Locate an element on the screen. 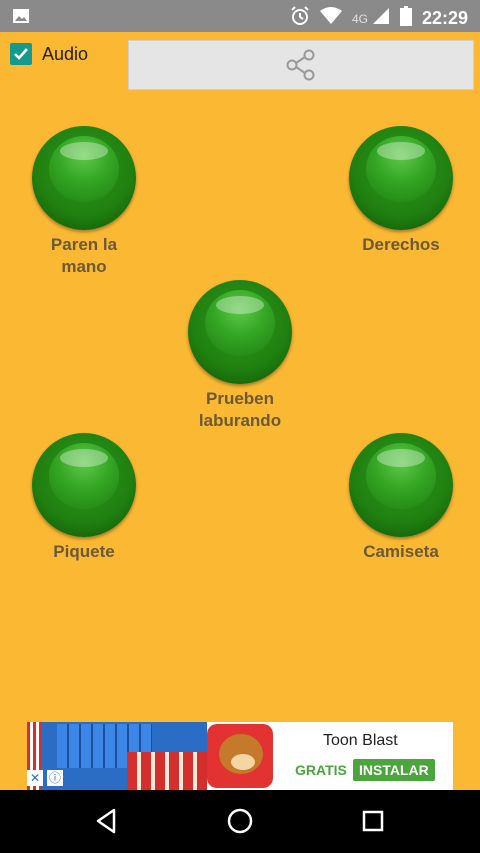 This screenshot has width=480, height=853. ad-banner: Toon Blast GRATIS INSTALAR ✕ ⓘ is located at coordinates (240, 756).